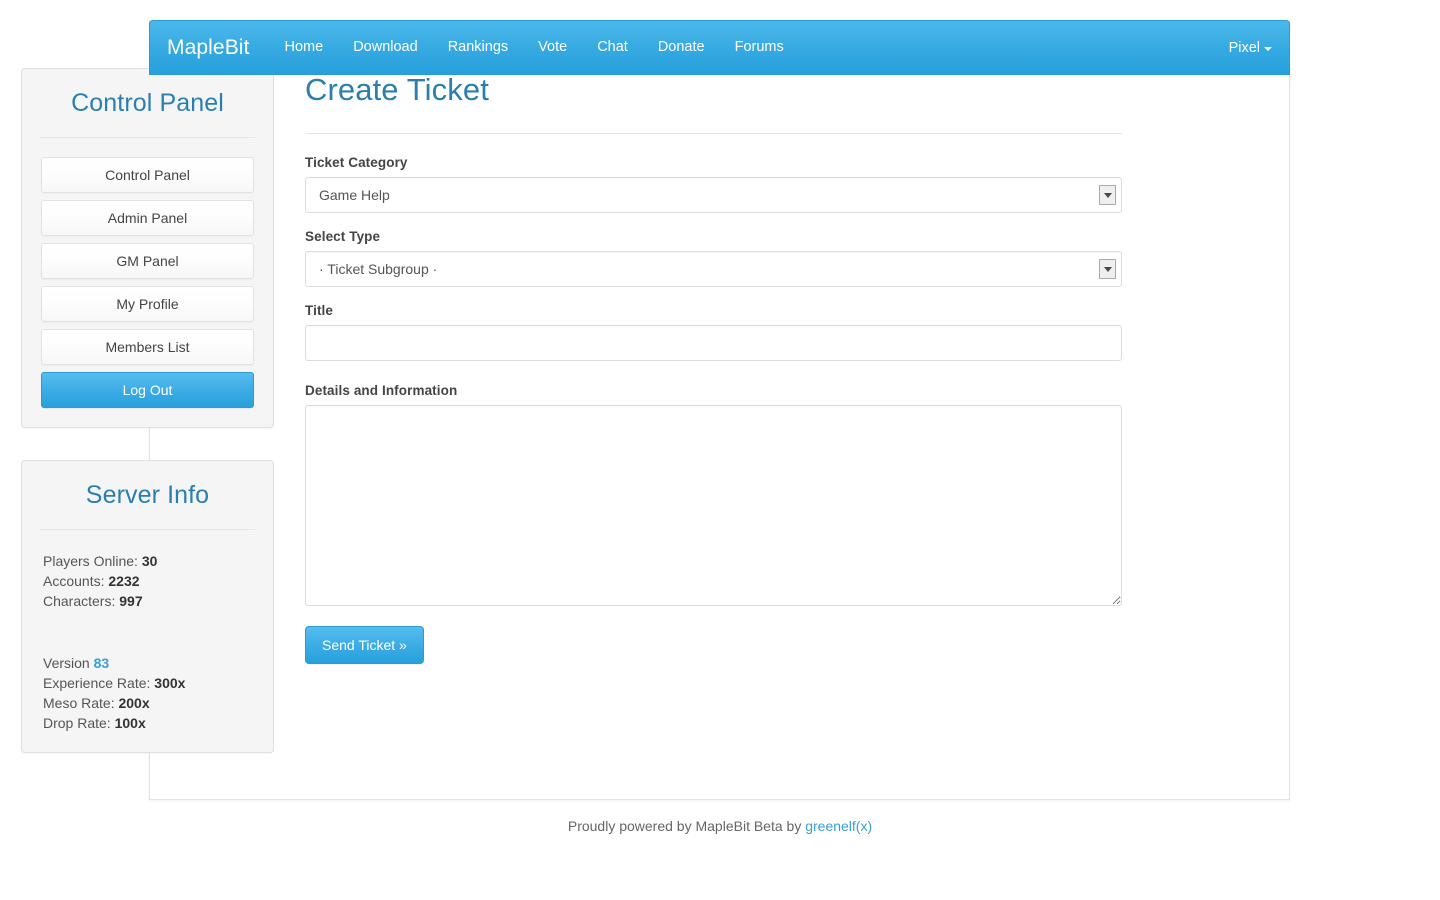 The height and width of the screenshot is (900, 1440). Describe the element at coordinates (79, 601) in the screenshot. I see `stat-characters-label: Characters:` at that location.